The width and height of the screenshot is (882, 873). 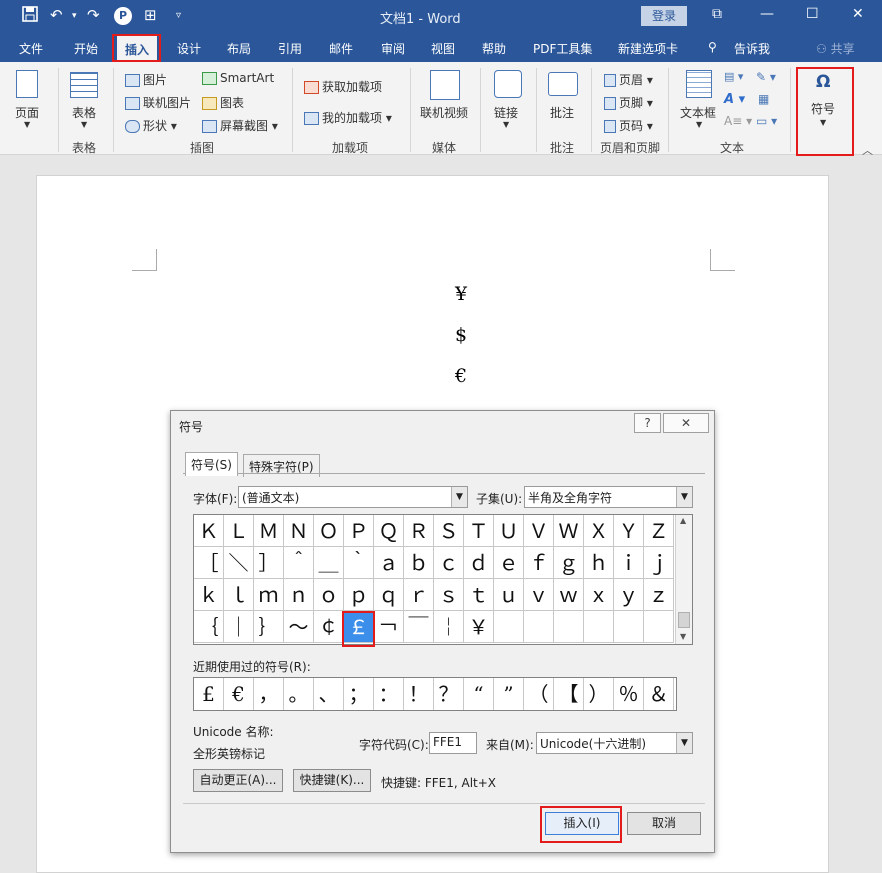 I want to click on collapse-ribbon-icon: ︿, so click(x=867, y=150).